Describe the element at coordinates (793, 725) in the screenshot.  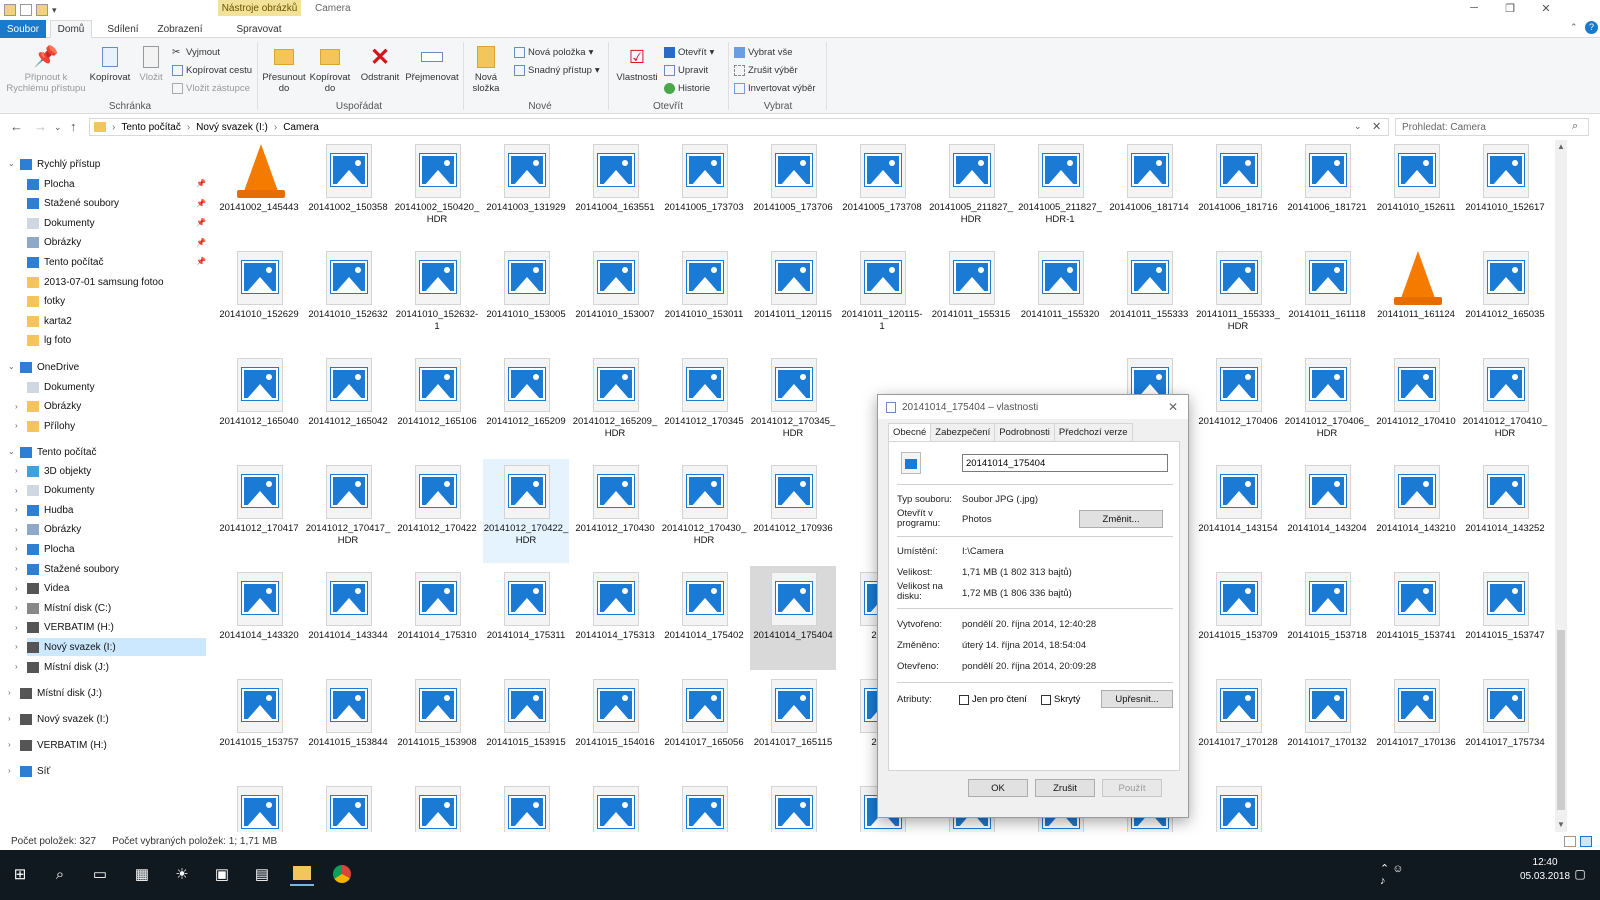
I see `file-item: 20141017_165115` at that location.